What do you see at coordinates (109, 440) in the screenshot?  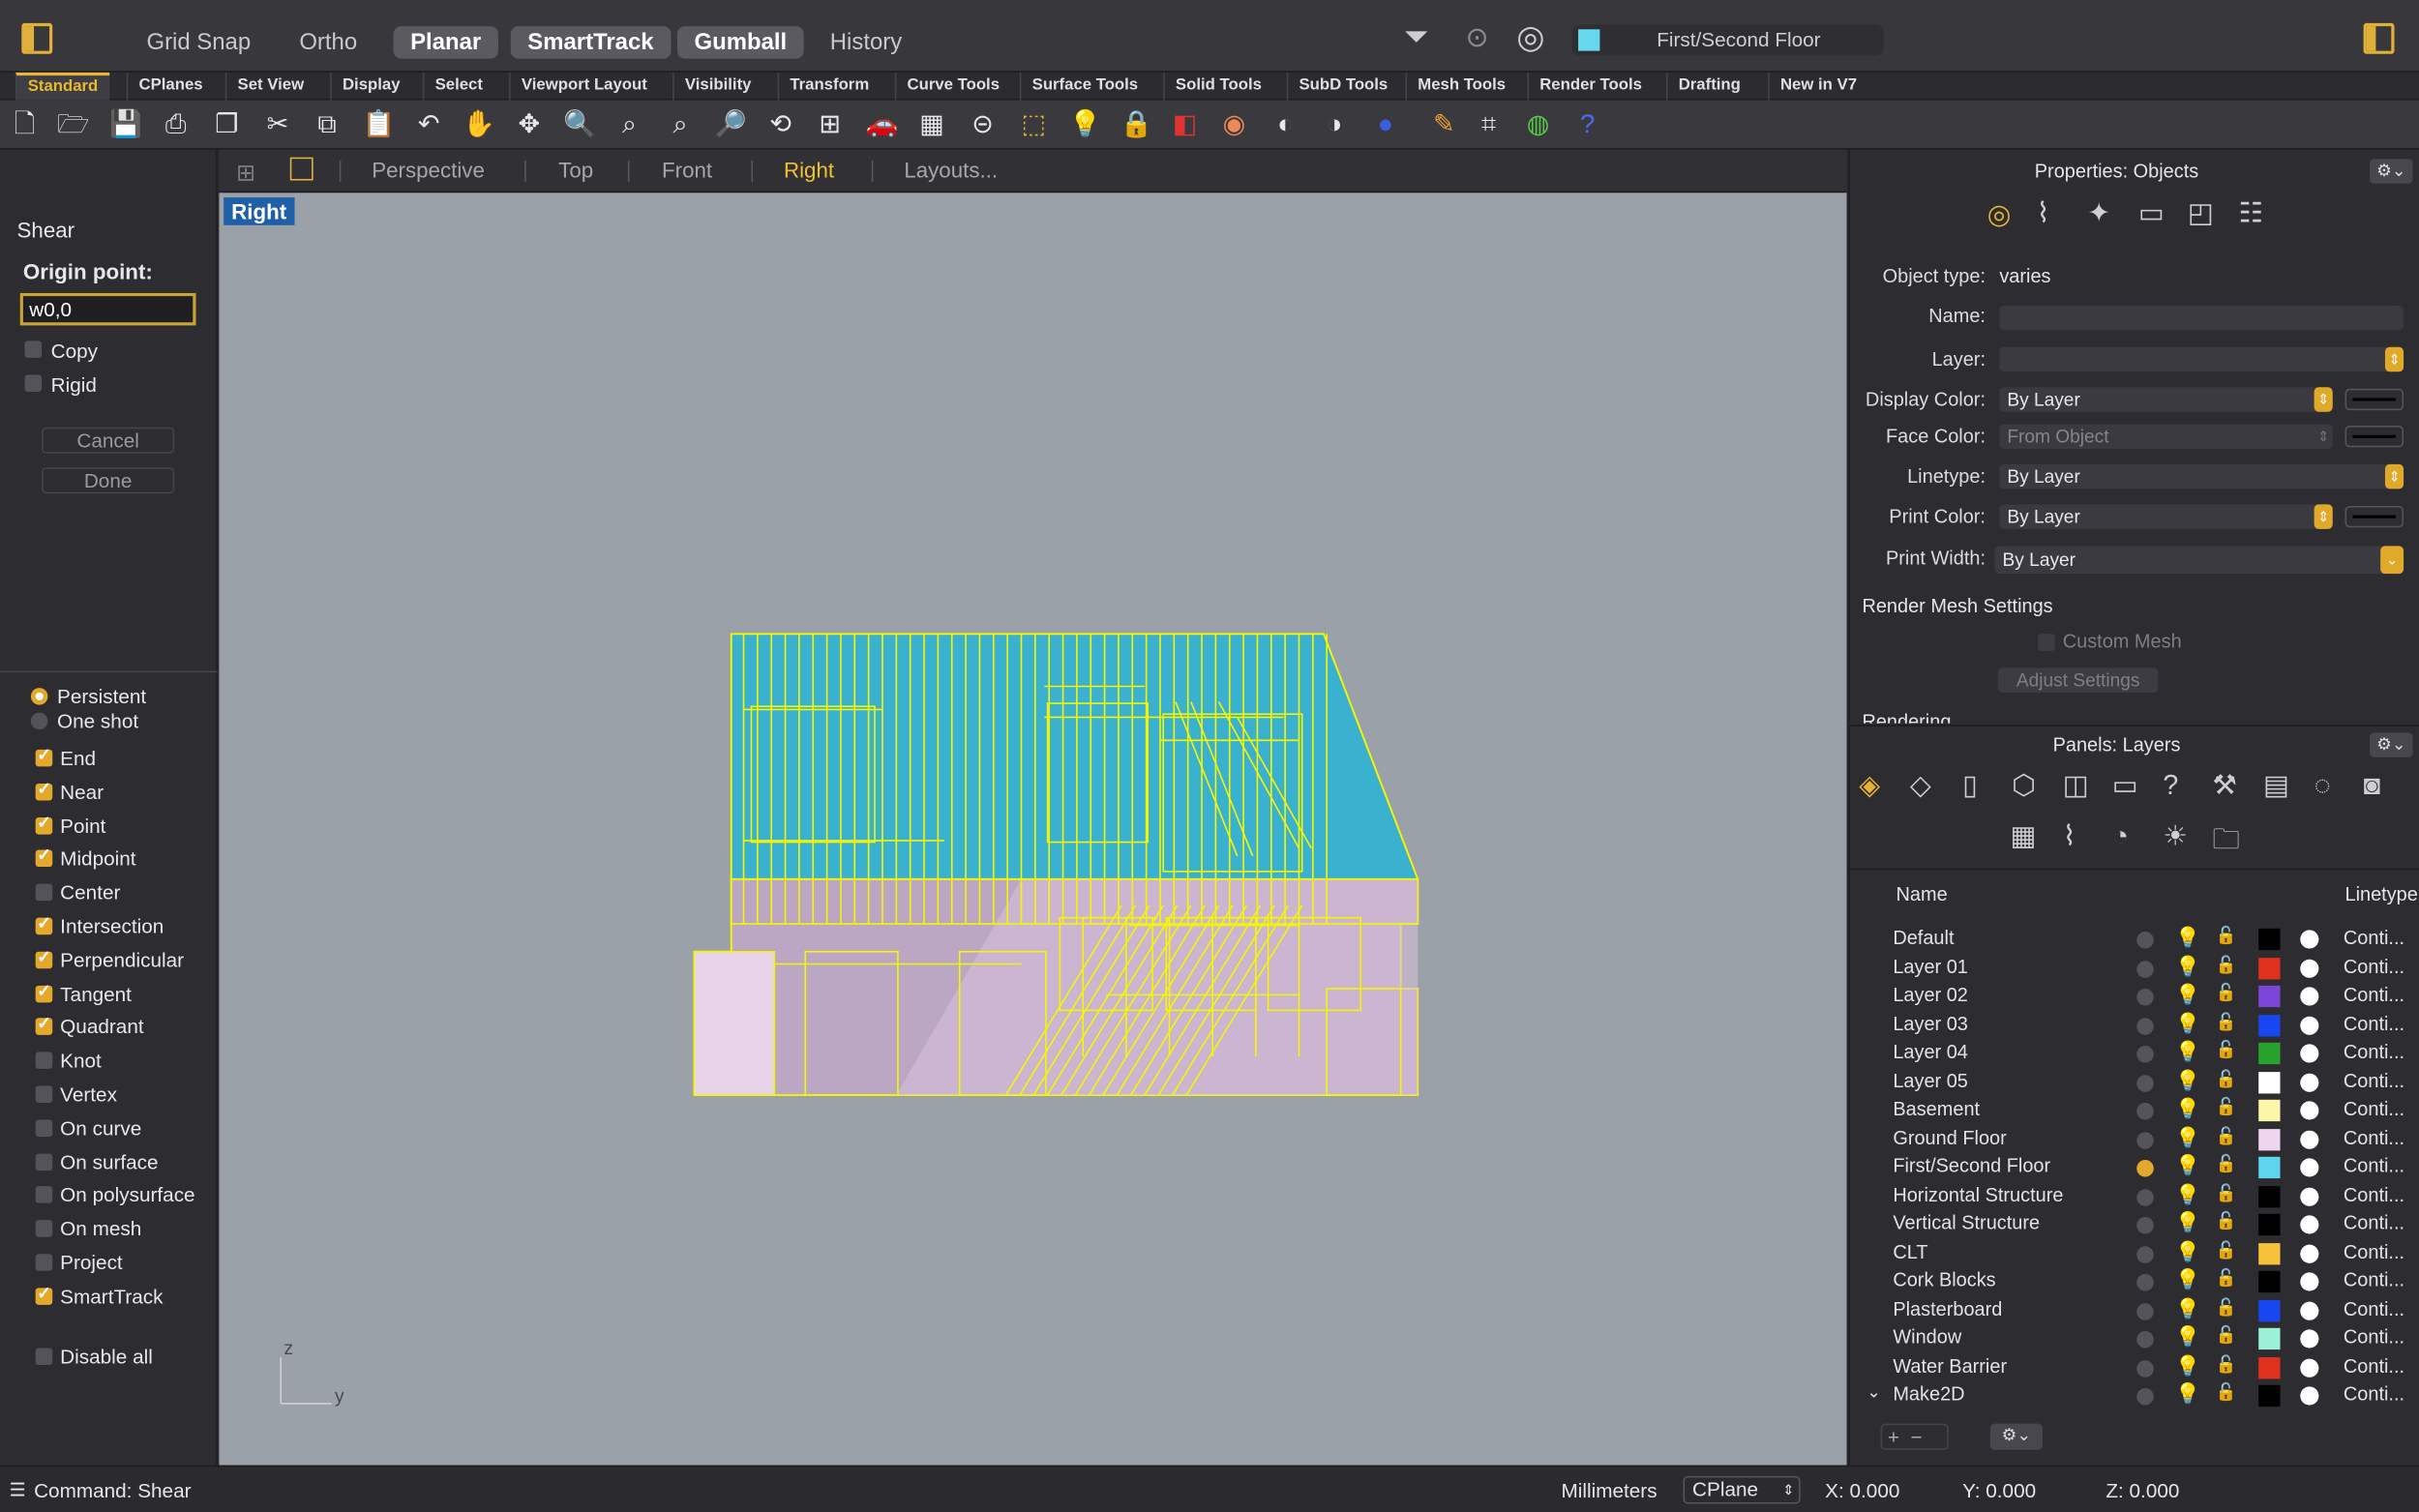 I see `cancel-button: Cancel` at bounding box center [109, 440].